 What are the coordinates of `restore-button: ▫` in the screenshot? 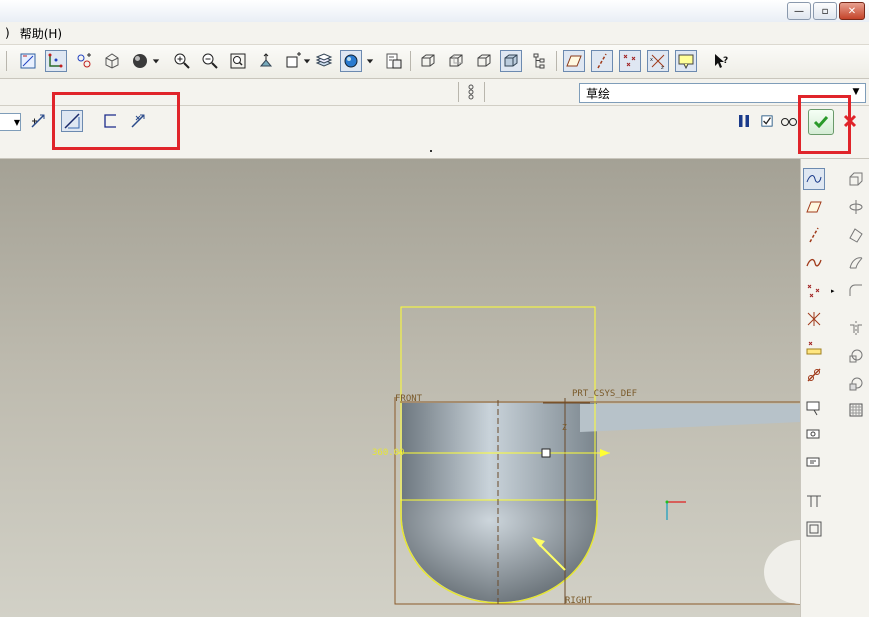 It's located at (825, 11).